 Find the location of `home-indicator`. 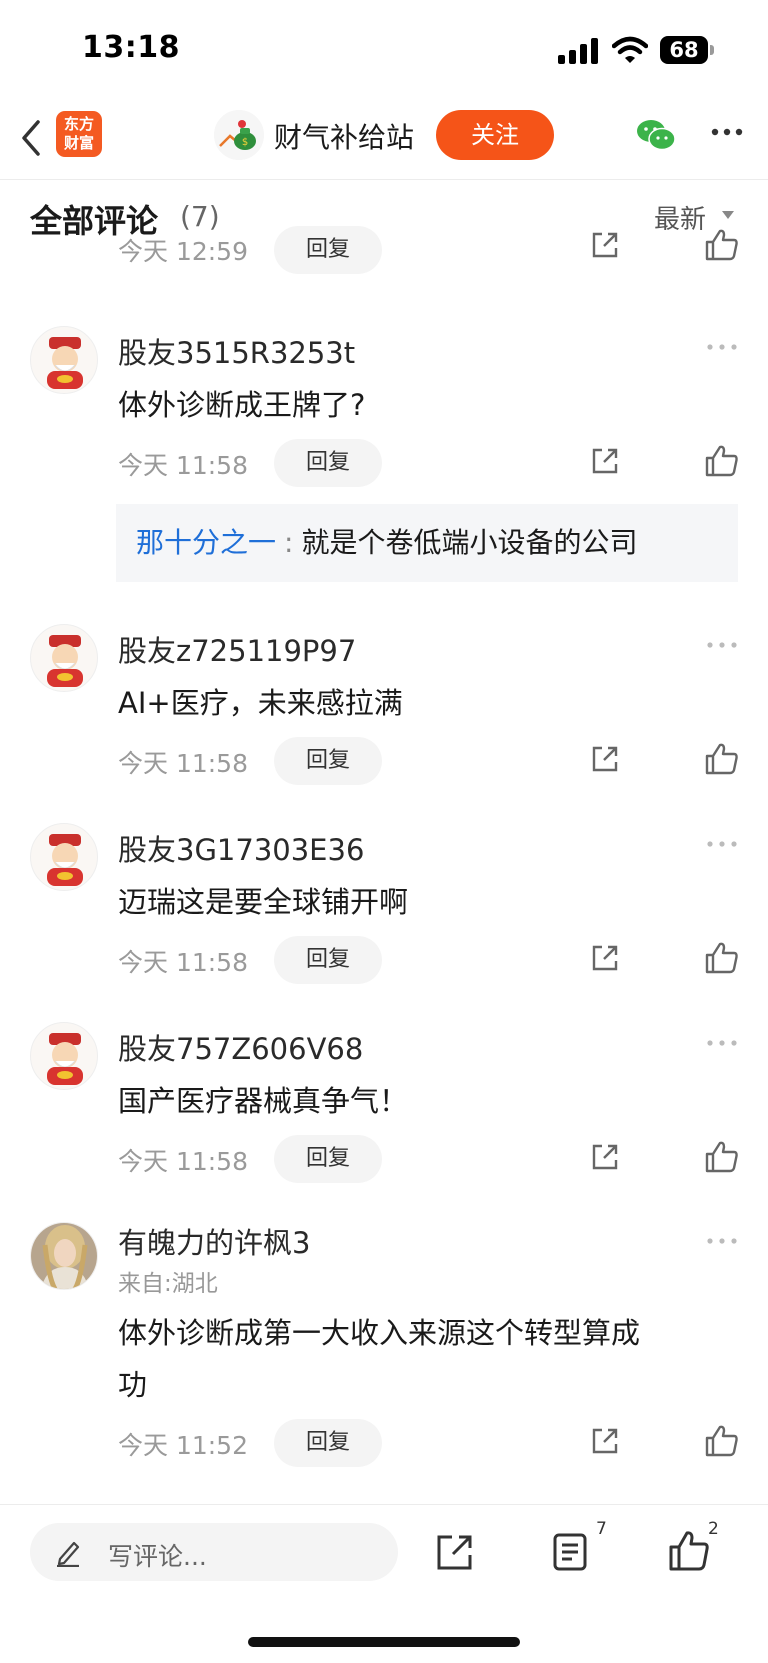

home-indicator is located at coordinates (384, 1642).